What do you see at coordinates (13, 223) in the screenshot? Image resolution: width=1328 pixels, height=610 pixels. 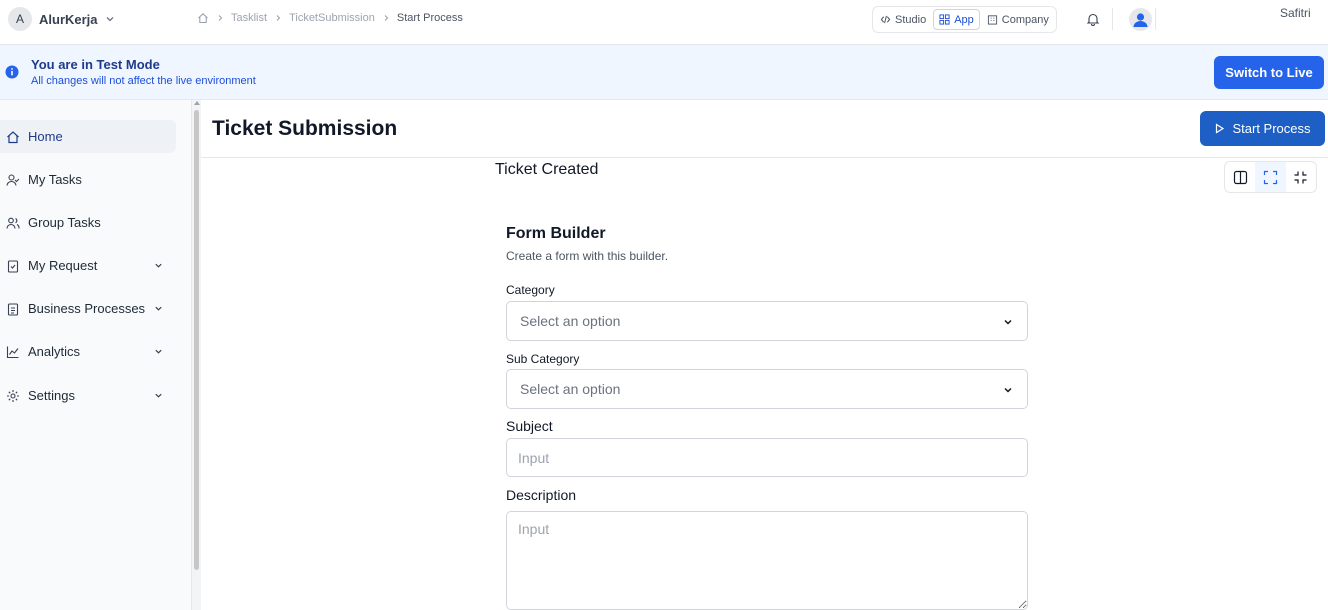 I see `users-icon` at bounding box center [13, 223].